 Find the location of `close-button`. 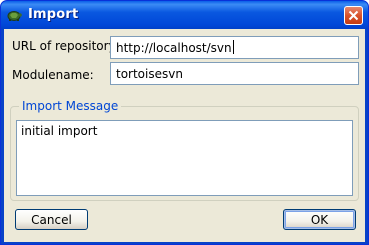

close-button is located at coordinates (353, 15).